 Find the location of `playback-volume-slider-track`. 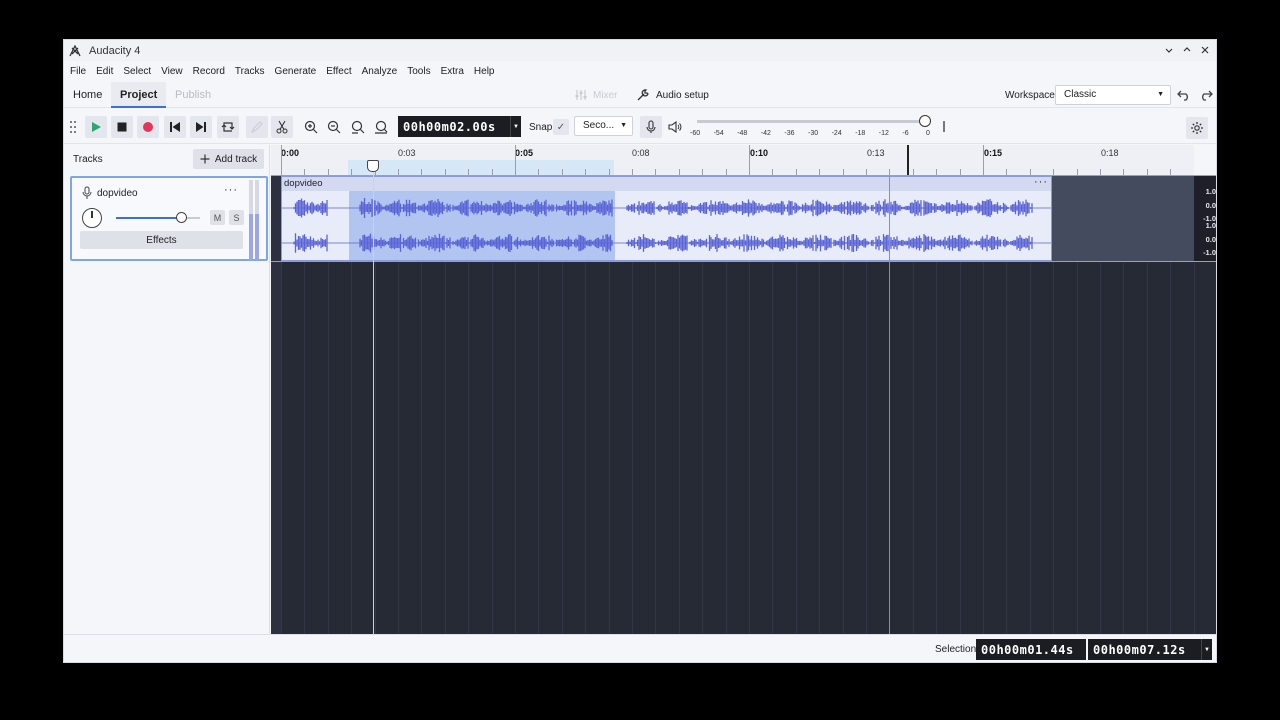

playback-volume-slider-track is located at coordinates (811, 121).